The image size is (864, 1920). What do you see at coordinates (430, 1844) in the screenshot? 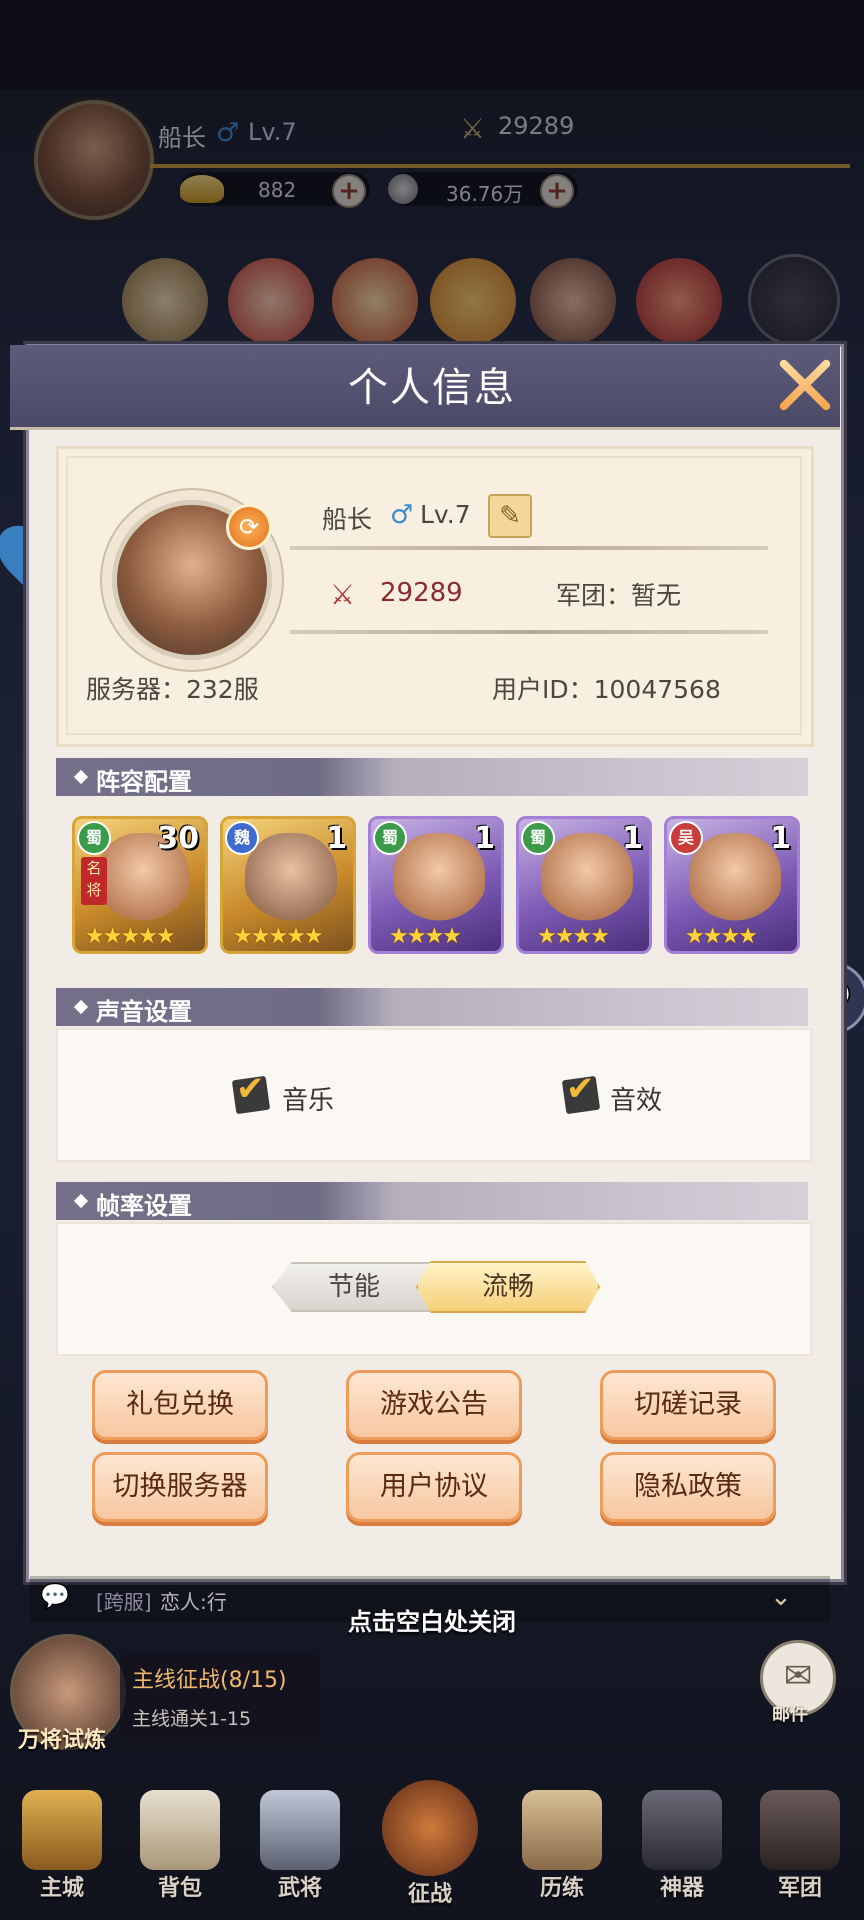
I see `nav-campaign: 征战` at bounding box center [430, 1844].